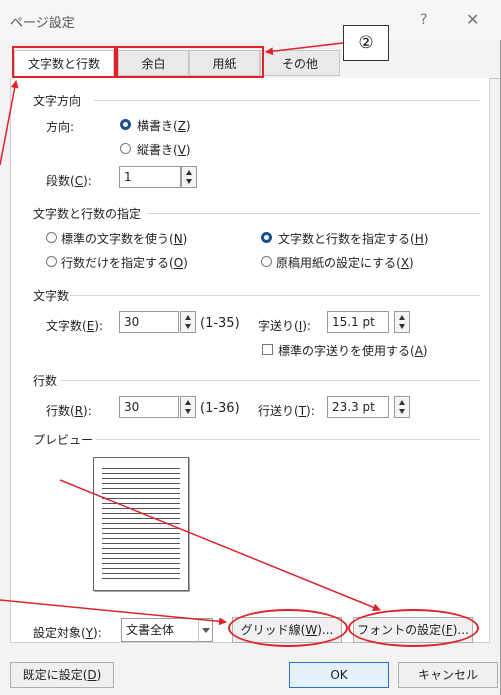 The image size is (501, 695). What do you see at coordinates (220, 545) in the screenshot?
I see `arrow-to-font-button` at bounding box center [220, 545].